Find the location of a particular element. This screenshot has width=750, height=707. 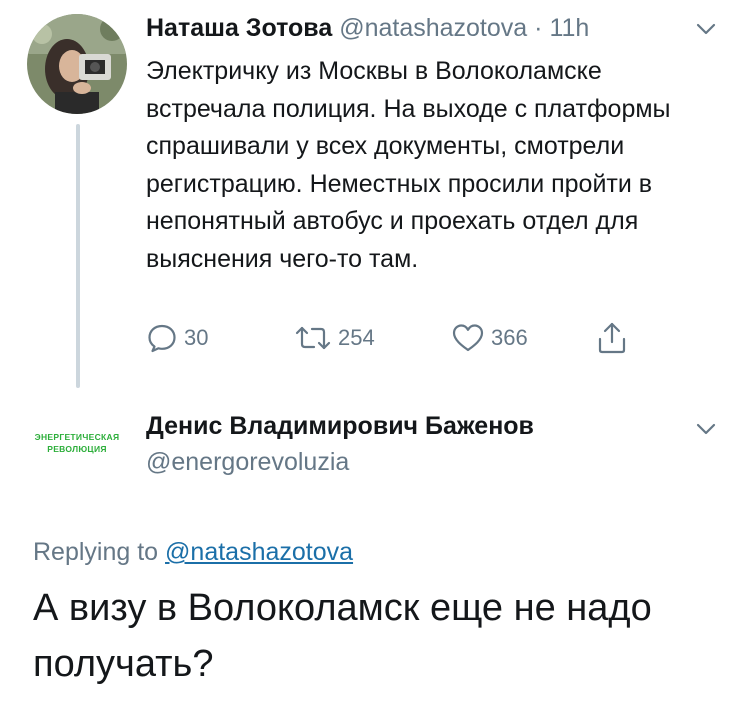

reply-count: 30 is located at coordinates (196, 337).